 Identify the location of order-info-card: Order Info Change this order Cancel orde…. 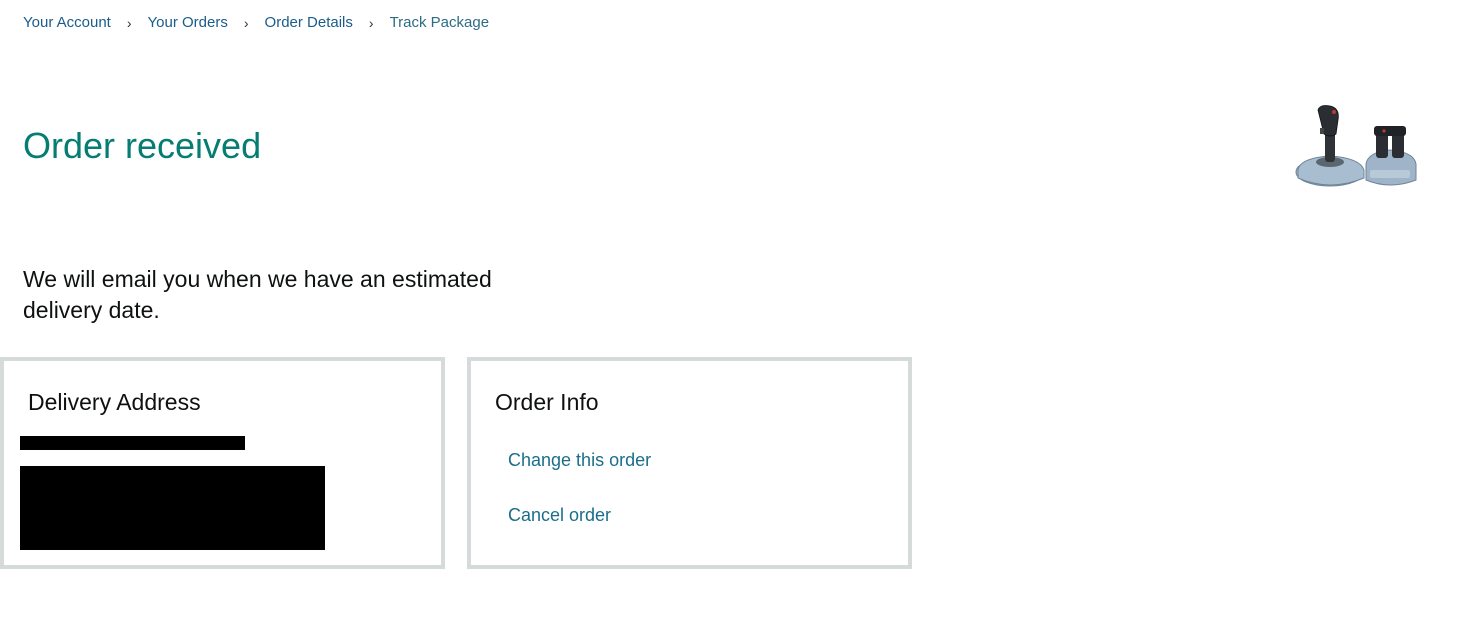
(689, 463).